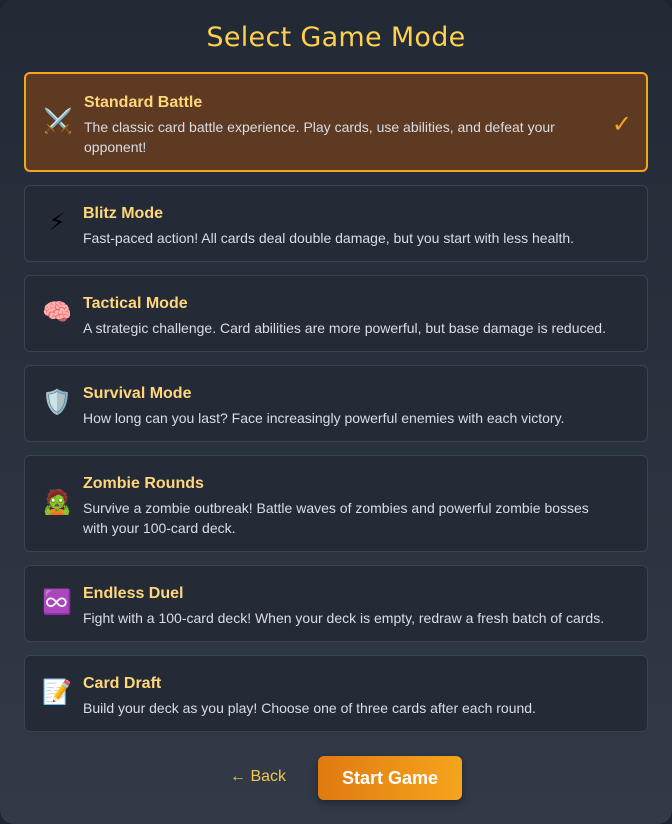 The height and width of the screenshot is (824, 672). What do you see at coordinates (58, 121) in the screenshot?
I see `crossed-swords-icon: ⚔️` at bounding box center [58, 121].